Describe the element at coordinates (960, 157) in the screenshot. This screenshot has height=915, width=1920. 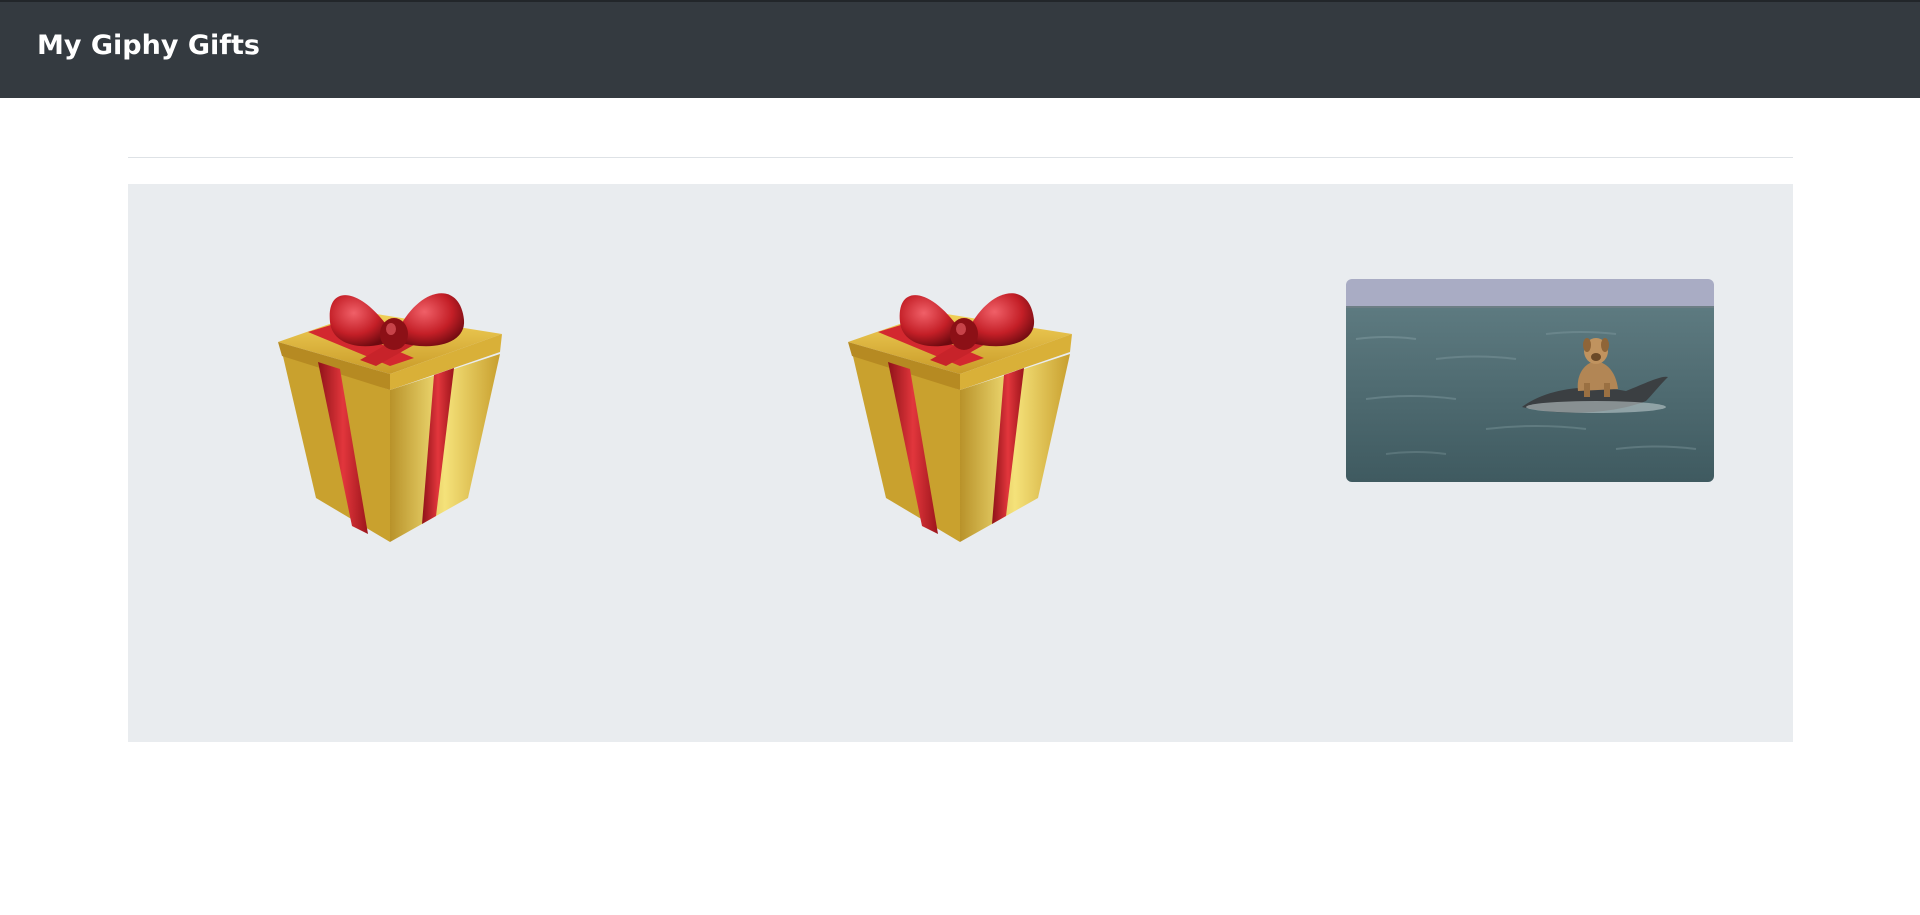
I see `divider` at that location.